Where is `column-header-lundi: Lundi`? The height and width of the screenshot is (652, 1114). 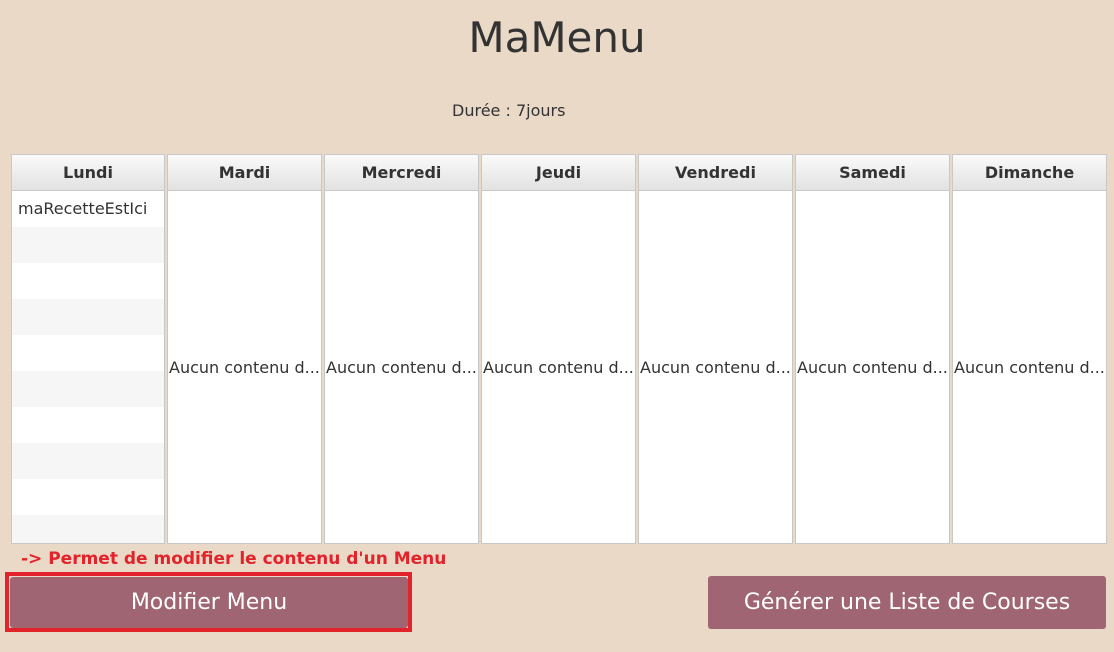 column-header-lundi: Lundi is located at coordinates (88, 173).